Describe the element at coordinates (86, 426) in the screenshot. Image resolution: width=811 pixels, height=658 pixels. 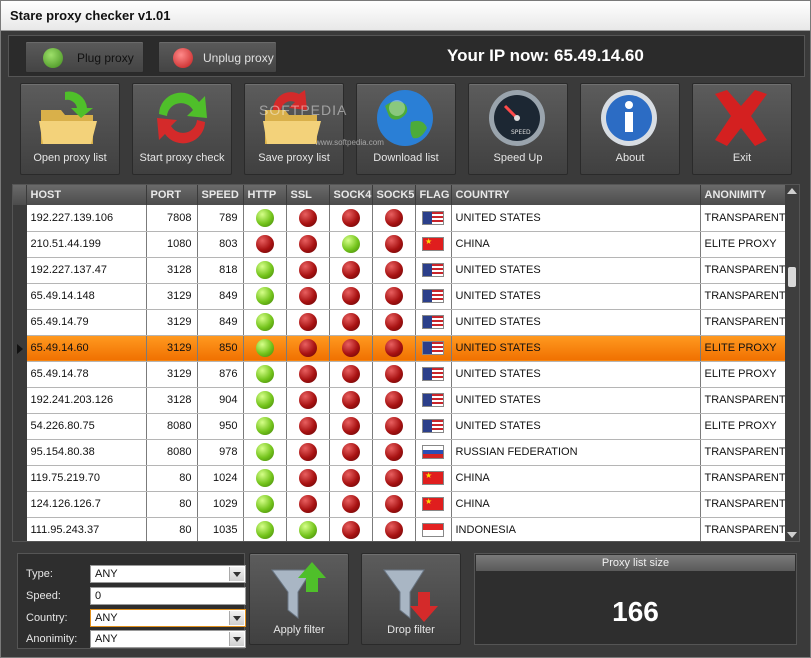
I see `cell-host: 54.226.80.75` at that location.